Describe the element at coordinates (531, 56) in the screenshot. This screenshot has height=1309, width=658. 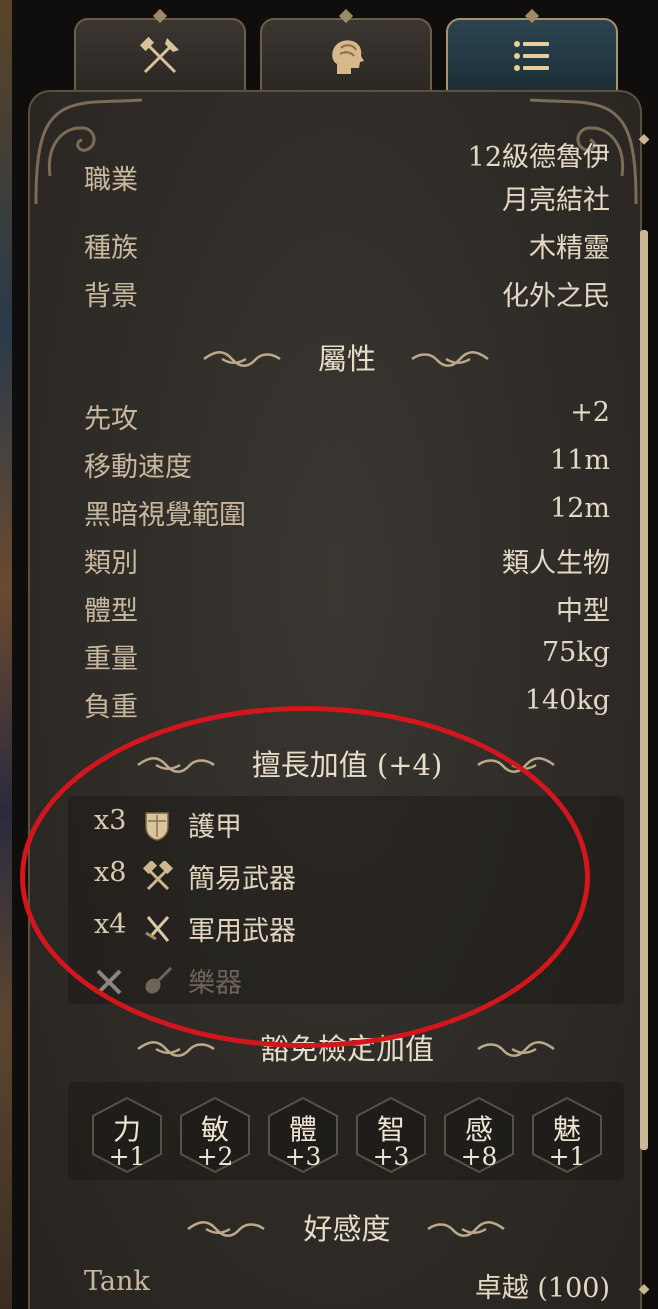
I see `list-icon` at that location.